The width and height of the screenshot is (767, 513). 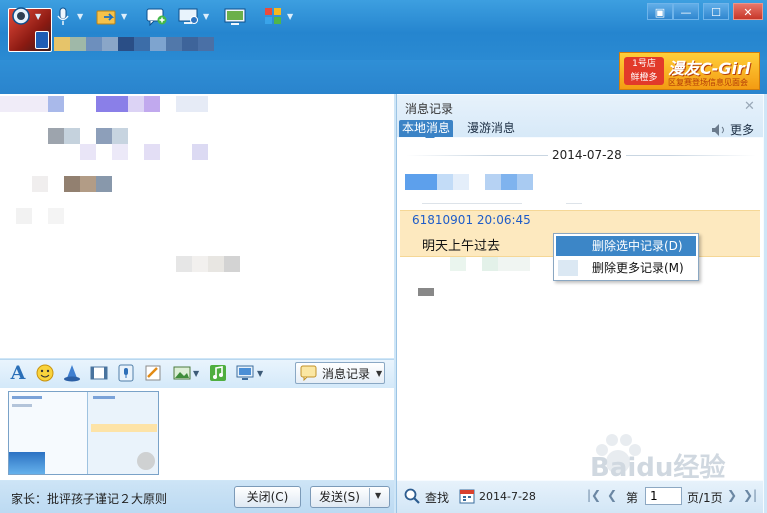 What do you see at coordinates (63, 16) in the screenshot?
I see `microphone-icon` at bounding box center [63, 16].